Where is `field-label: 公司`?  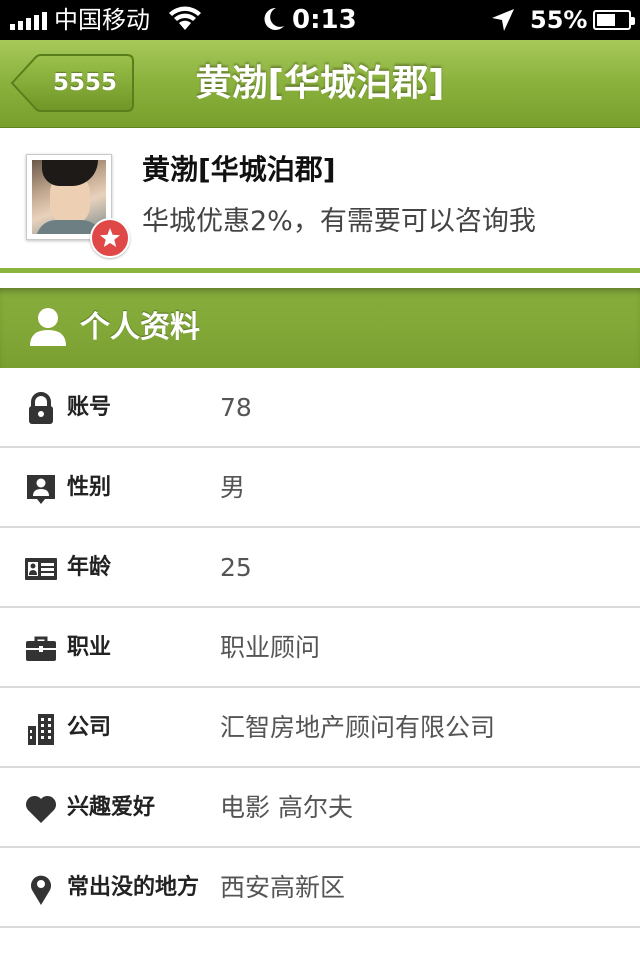 field-label: 公司 is located at coordinates (89, 727).